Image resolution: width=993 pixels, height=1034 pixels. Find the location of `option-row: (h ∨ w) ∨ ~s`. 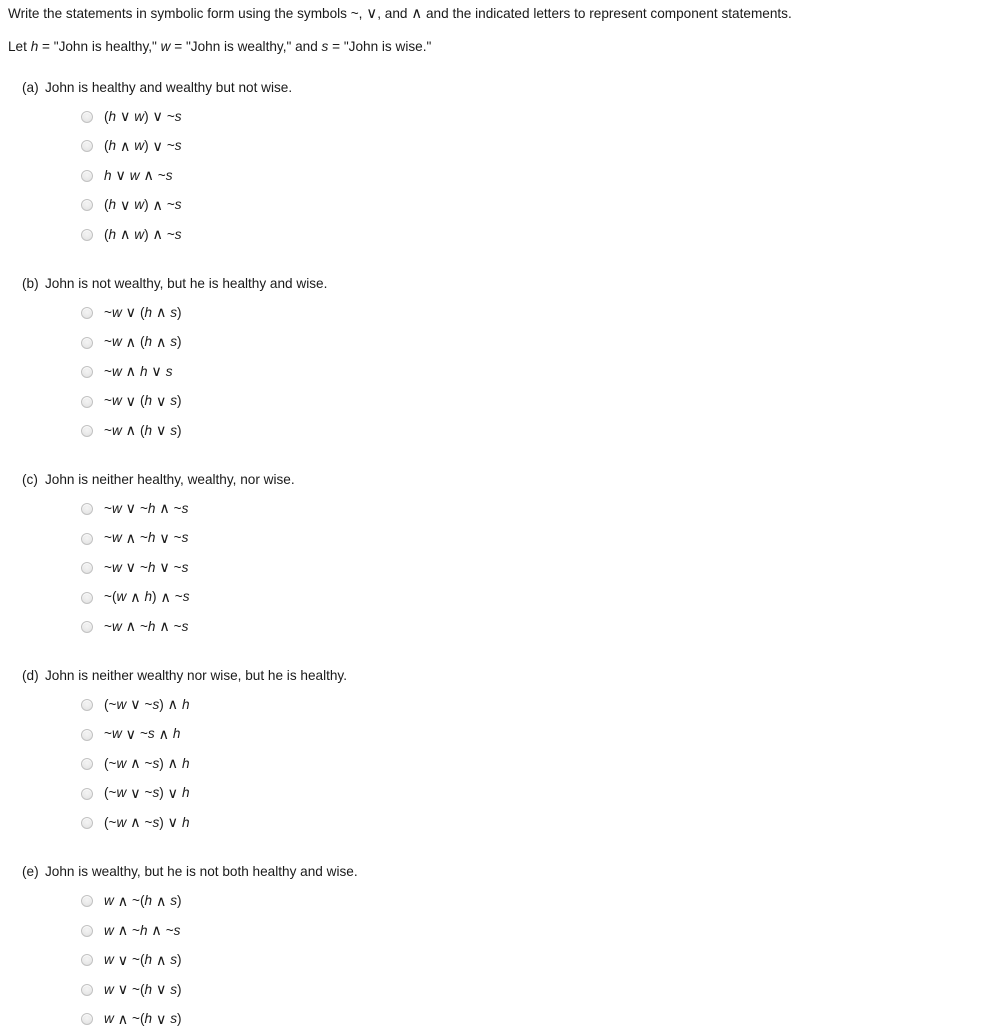

option-row: (h ∨ w) ∨ ~s is located at coordinates (500, 117).